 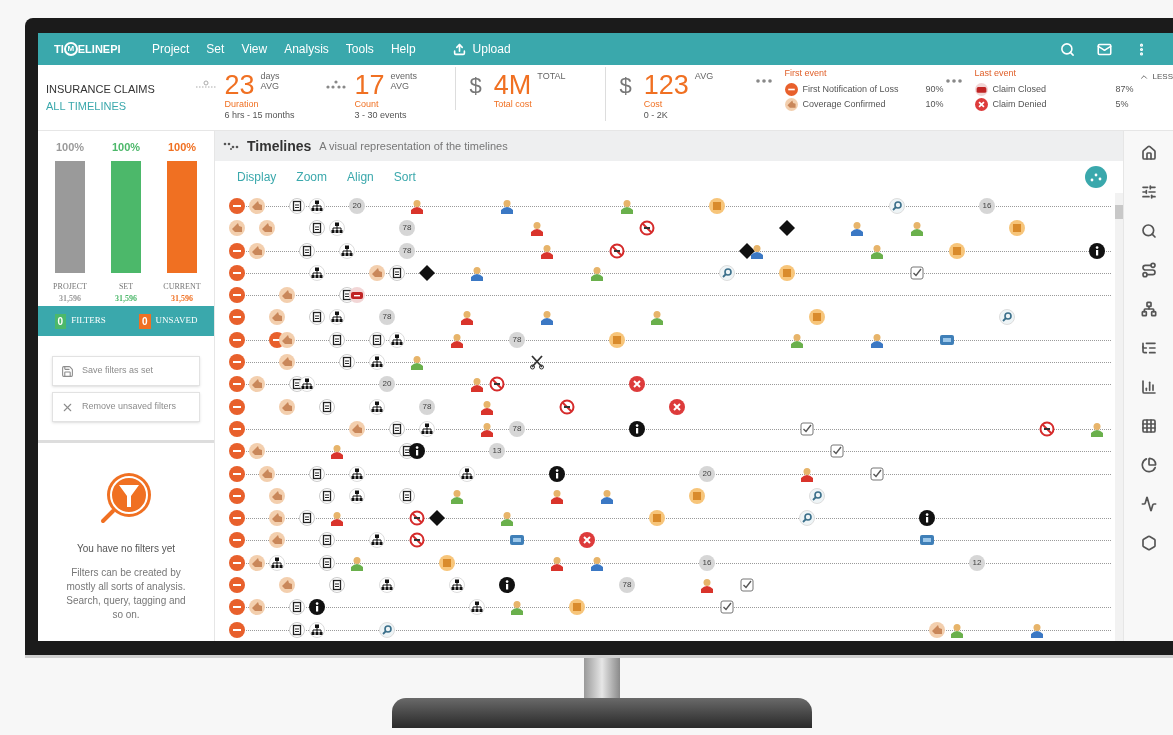 What do you see at coordinates (977, 562) in the screenshot?
I see `count-badge: 12` at bounding box center [977, 562].